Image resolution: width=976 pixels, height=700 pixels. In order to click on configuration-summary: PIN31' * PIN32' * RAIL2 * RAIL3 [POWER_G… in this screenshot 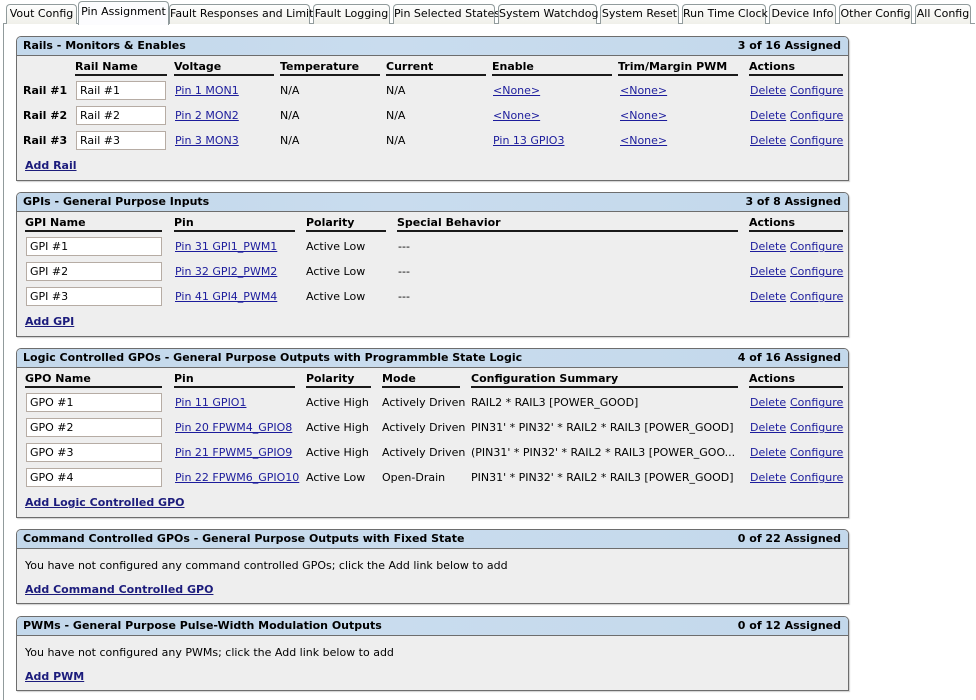, I will do `click(602, 427)`.